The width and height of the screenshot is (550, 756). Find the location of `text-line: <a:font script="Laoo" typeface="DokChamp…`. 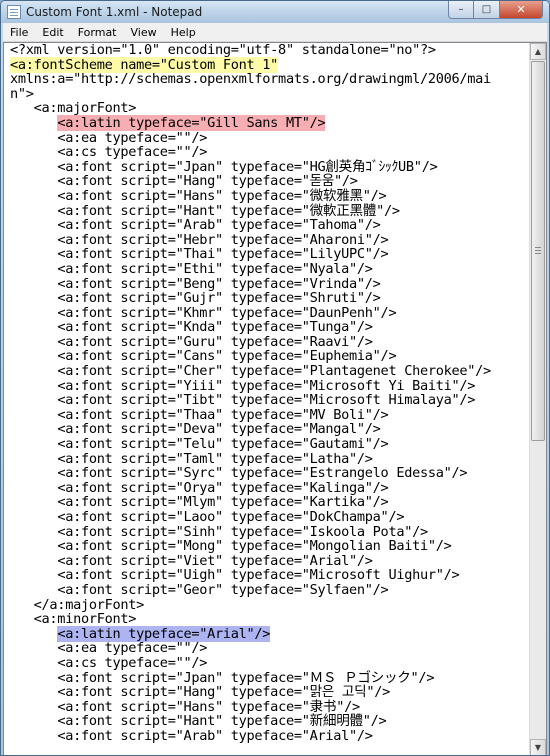

text-line: <a:font script="Laoo" typeface="DokChamp… is located at coordinates (270, 517).